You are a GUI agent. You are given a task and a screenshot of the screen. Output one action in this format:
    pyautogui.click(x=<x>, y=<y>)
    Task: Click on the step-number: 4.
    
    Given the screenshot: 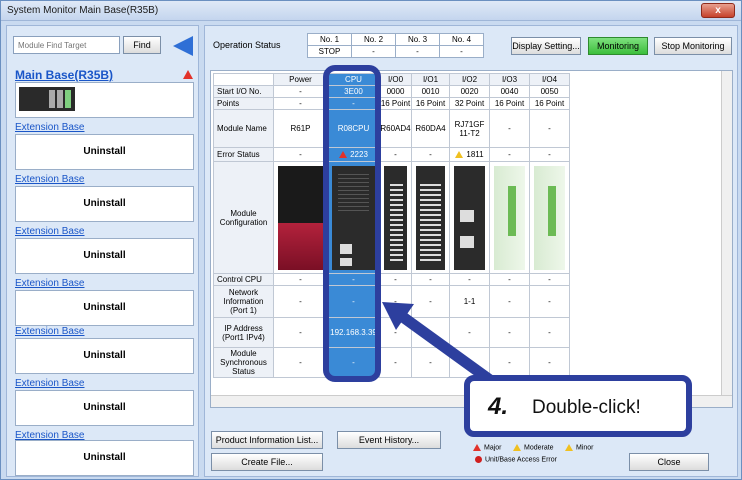 What is the action you would take?
    pyautogui.click(x=498, y=406)
    